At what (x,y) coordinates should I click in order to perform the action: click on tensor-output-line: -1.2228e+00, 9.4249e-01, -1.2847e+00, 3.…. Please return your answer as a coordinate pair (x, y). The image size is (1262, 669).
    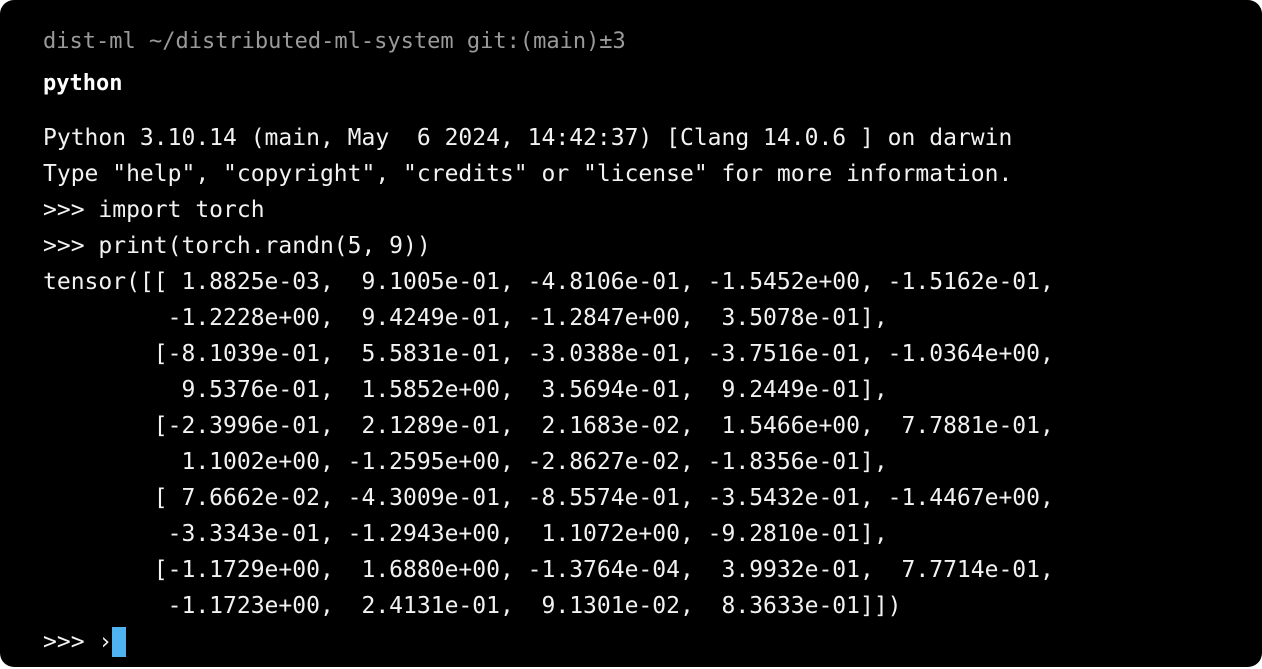
    Looking at the image, I should click on (465, 318).